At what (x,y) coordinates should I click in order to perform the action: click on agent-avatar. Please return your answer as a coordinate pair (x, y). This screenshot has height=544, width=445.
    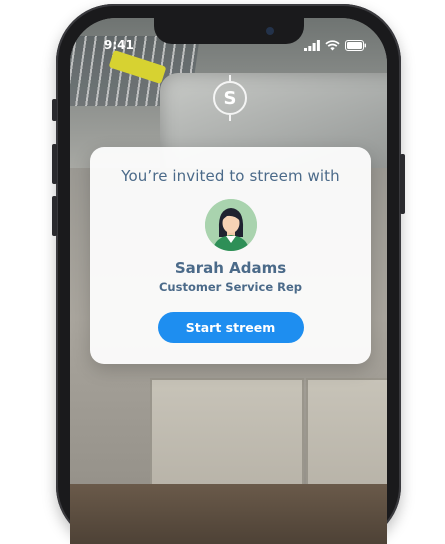
    Looking at the image, I should click on (230, 225).